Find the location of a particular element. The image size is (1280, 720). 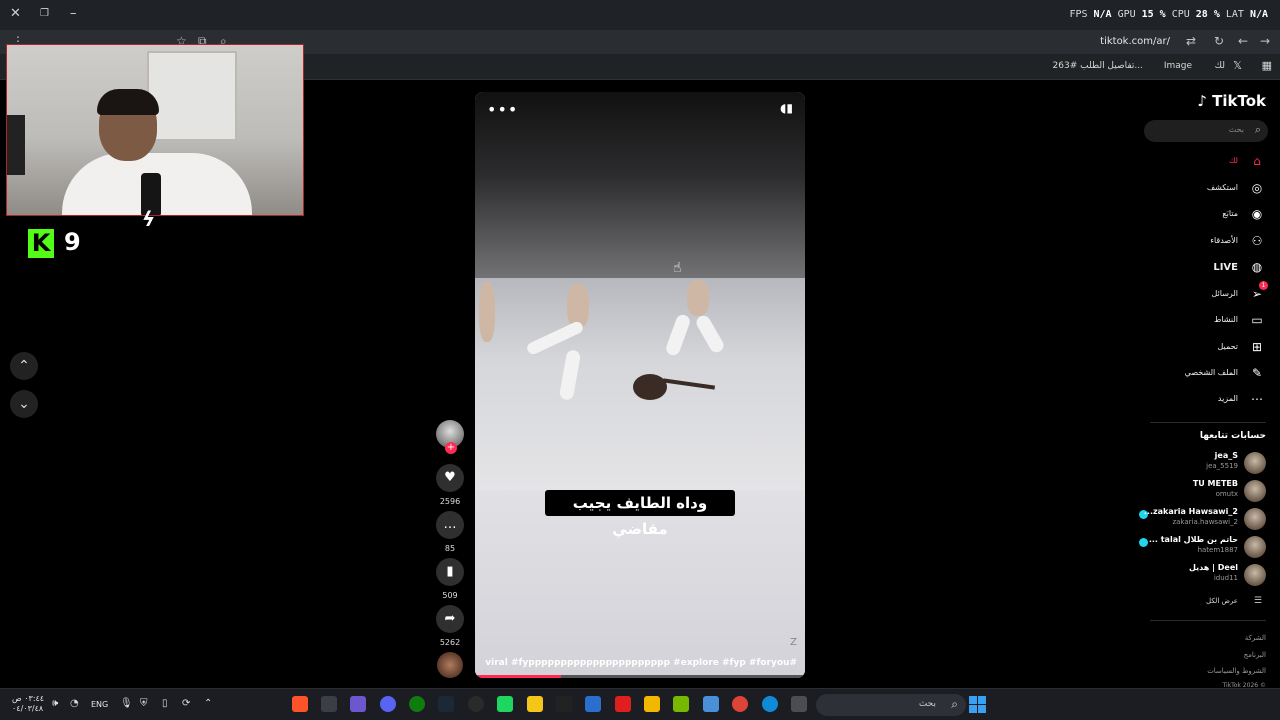

language-indicator: ENG is located at coordinates (99, 704).